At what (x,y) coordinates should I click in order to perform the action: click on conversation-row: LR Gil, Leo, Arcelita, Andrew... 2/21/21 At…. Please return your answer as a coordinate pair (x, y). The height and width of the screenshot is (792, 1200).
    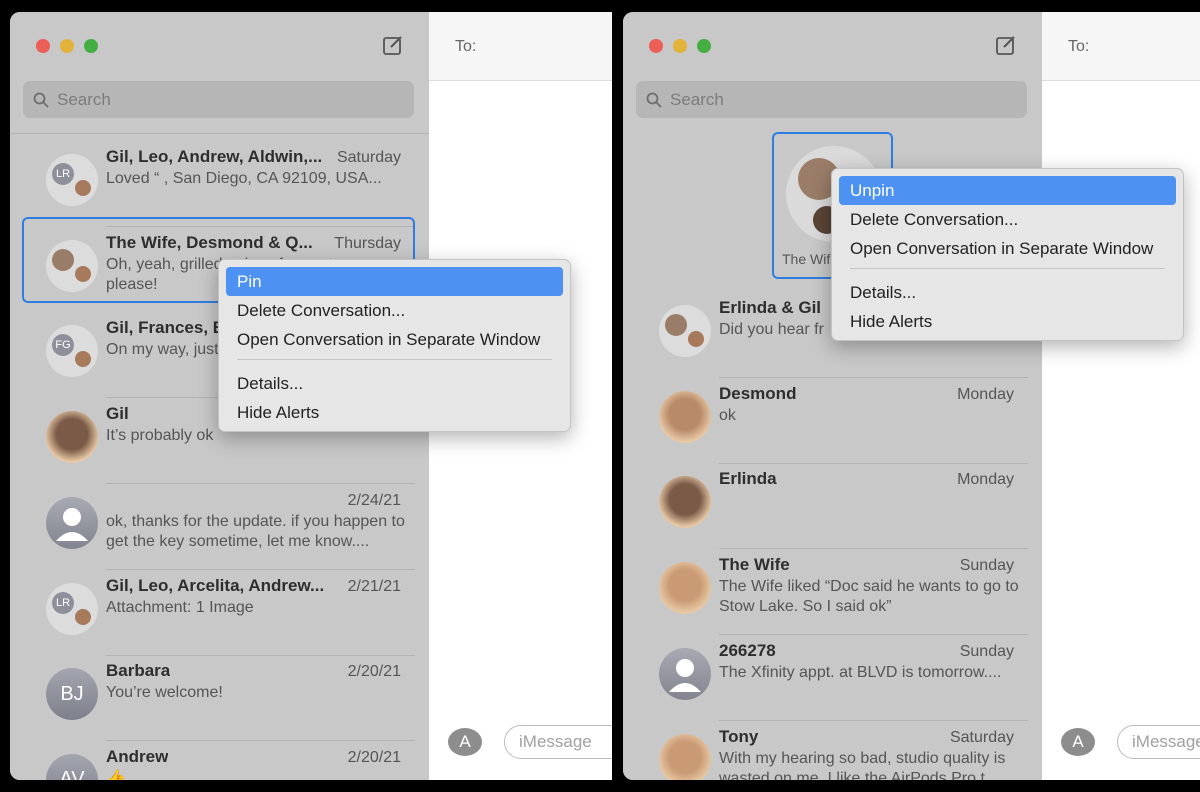
    Looking at the image, I should click on (219, 613).